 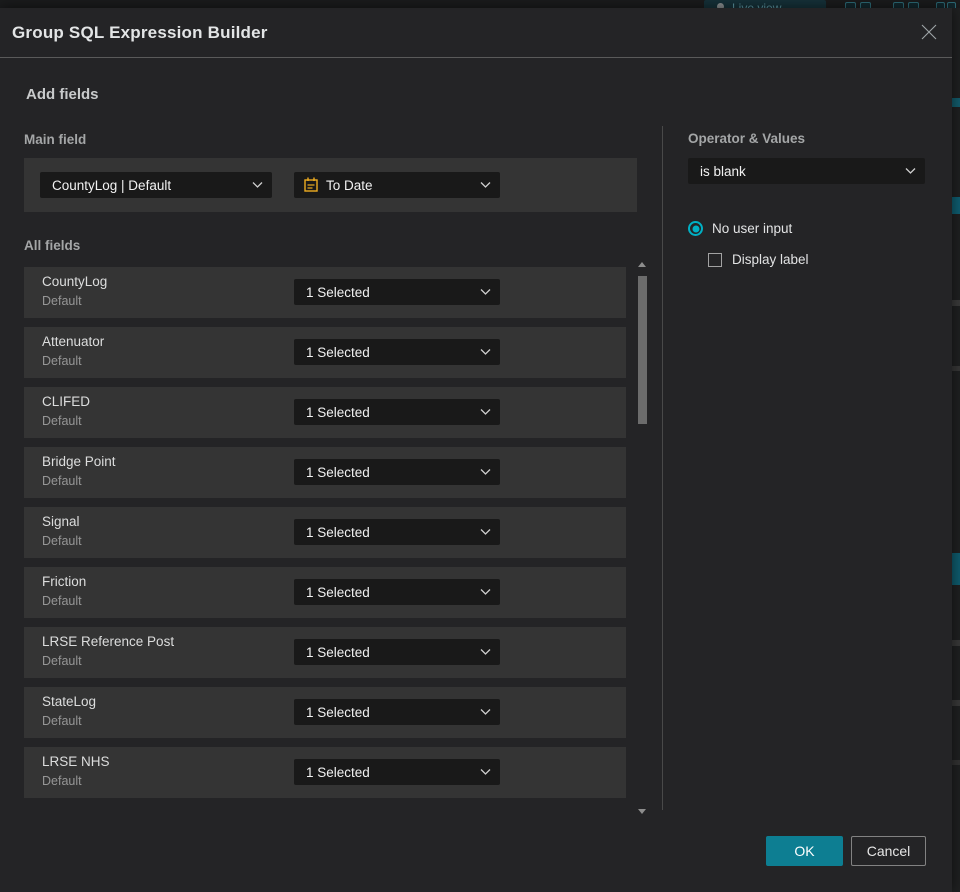 What do you see at coordinates (397, 185) in the screenshot?
I see `main-field-value-select: To Date` at bounding box center [397, 185].